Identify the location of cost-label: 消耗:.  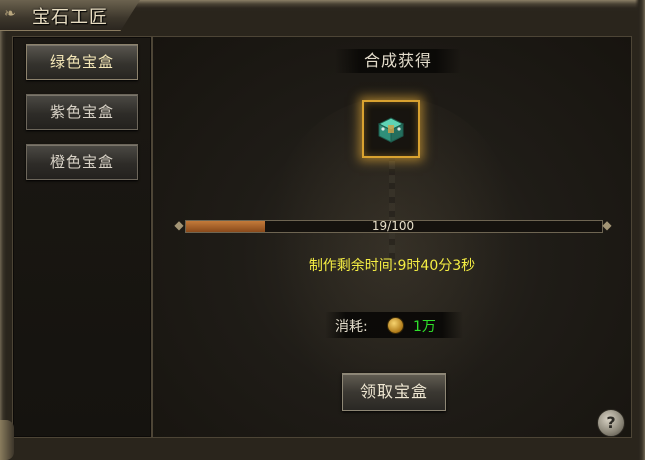
(351, 327).